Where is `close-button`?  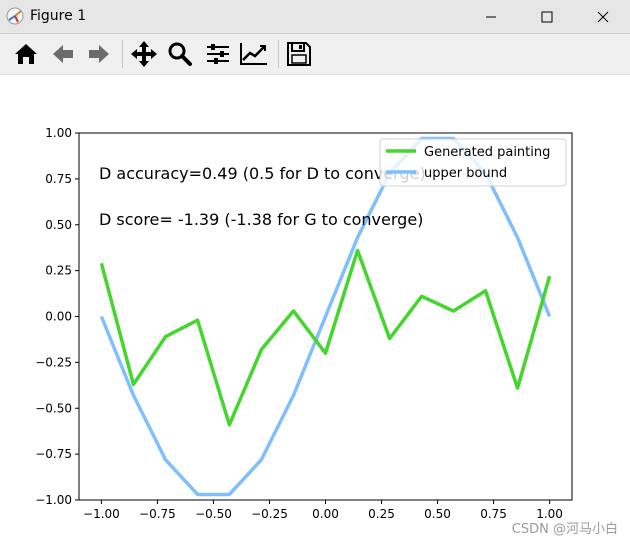 close-button is located at coordinates (603, 16).